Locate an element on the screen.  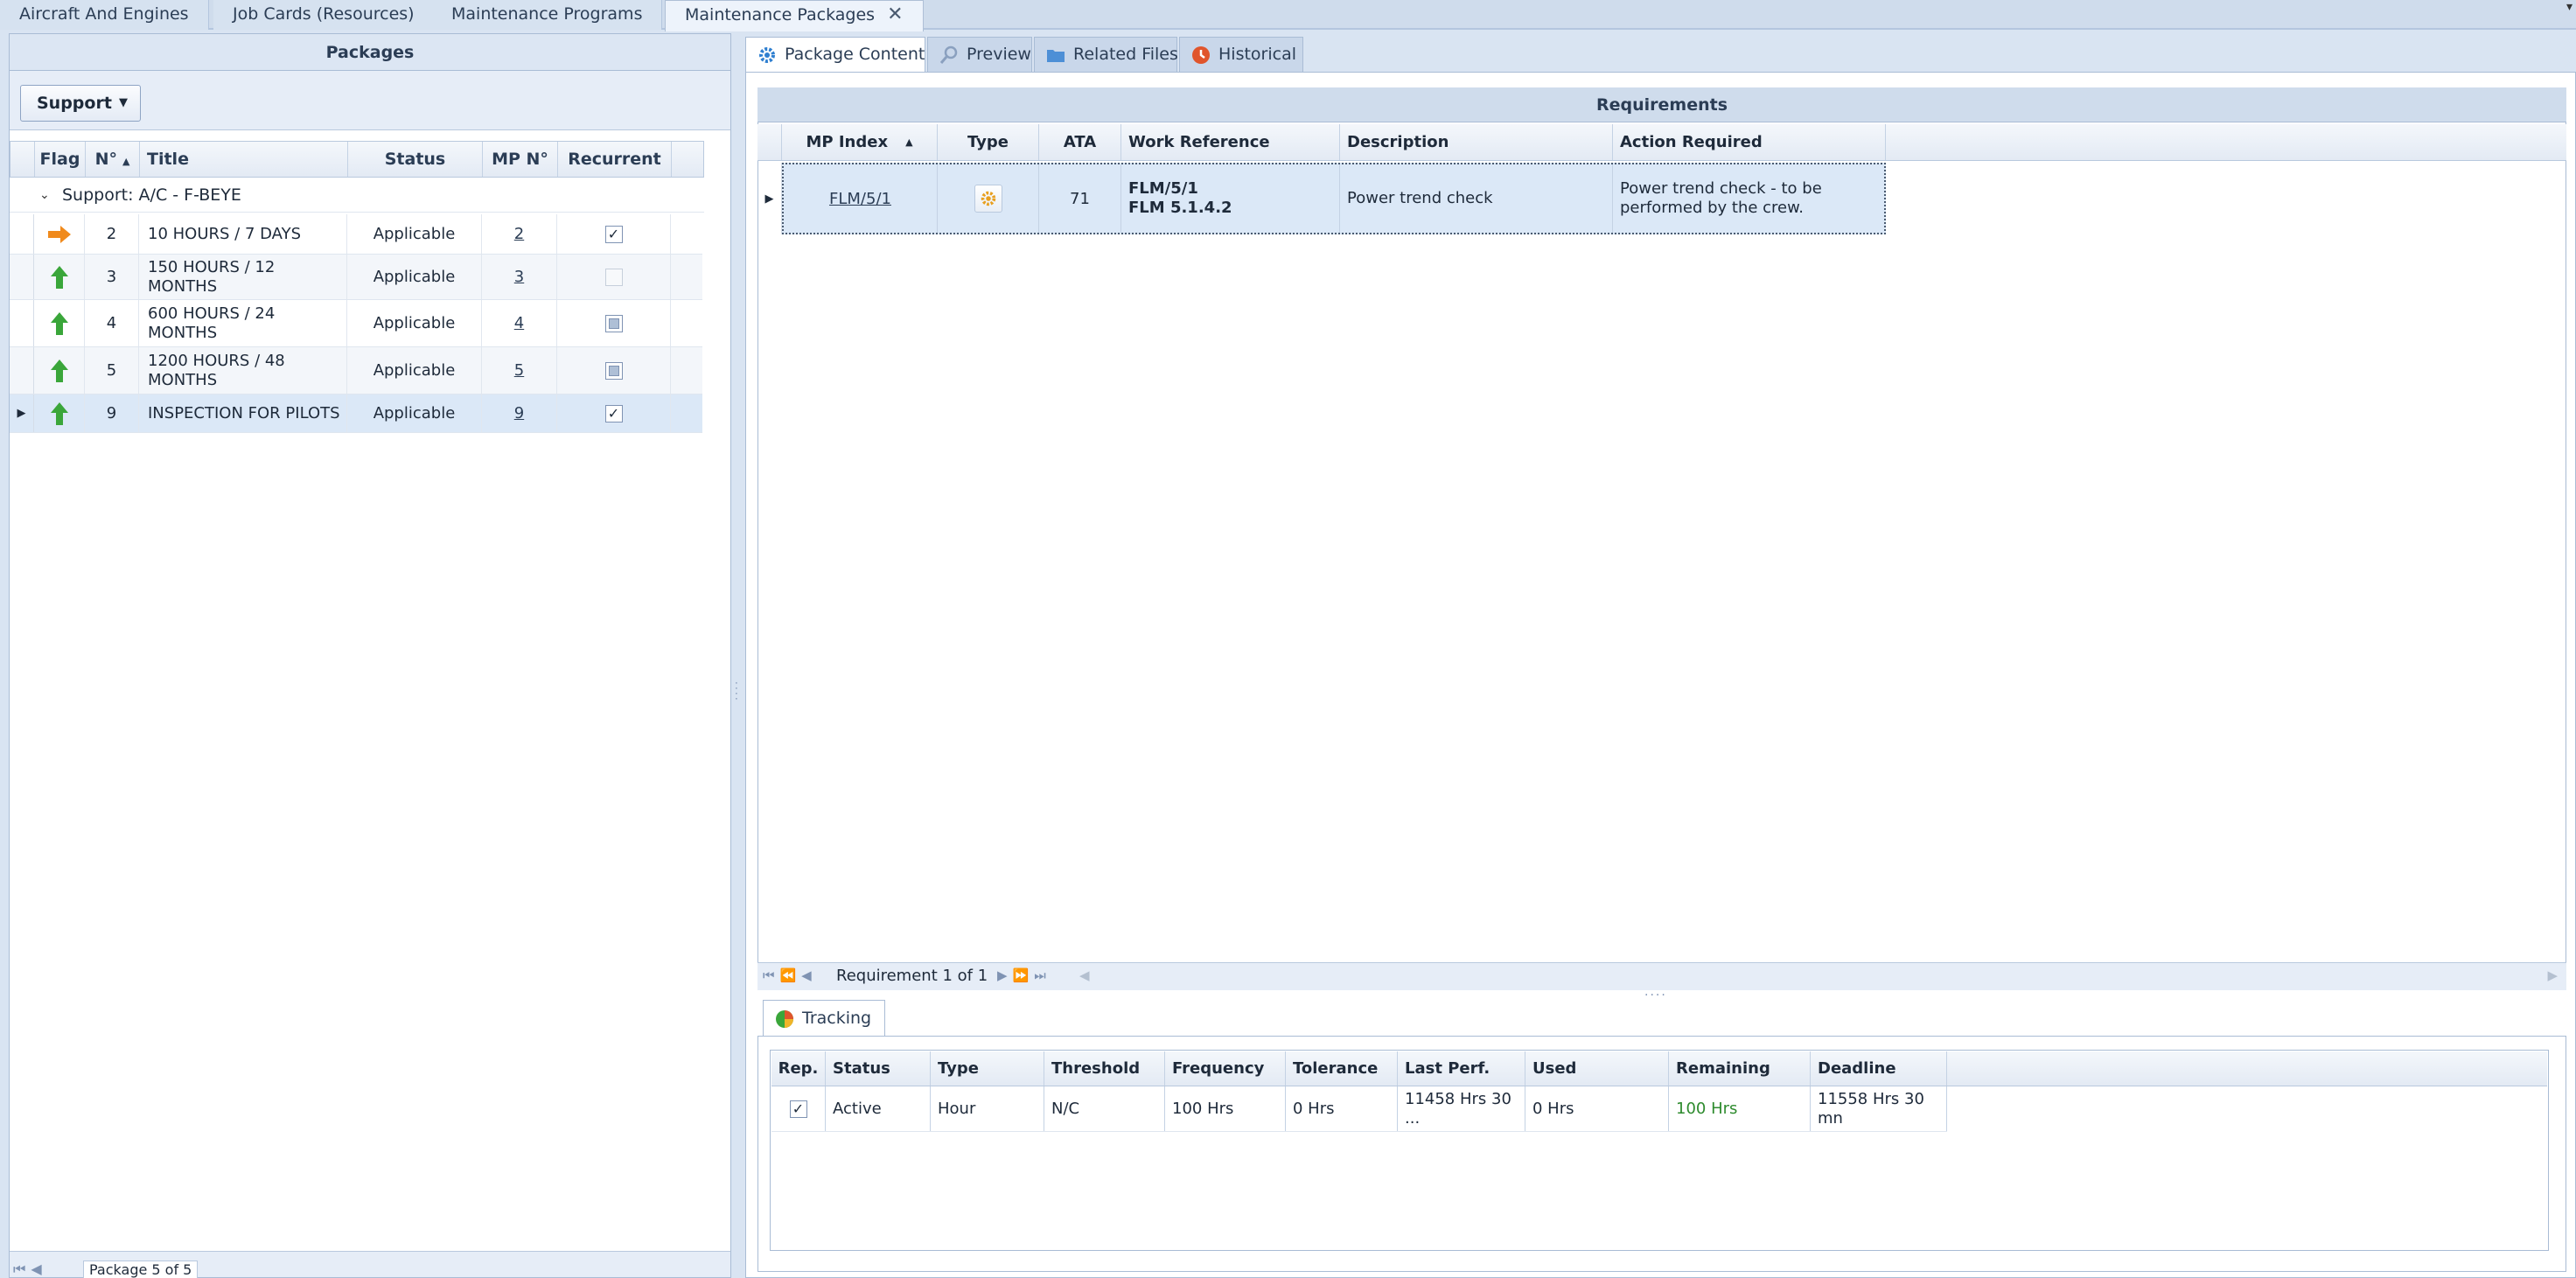
chevron-down-icon: ⌄ is located at coordinates (44, 195).